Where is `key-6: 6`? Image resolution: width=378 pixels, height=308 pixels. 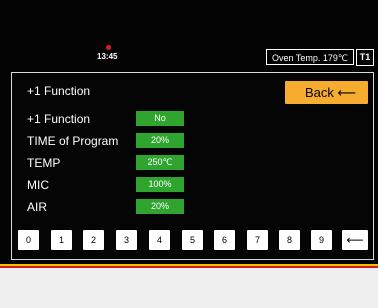
key-6: 6 is located at coordinates (224, 240).